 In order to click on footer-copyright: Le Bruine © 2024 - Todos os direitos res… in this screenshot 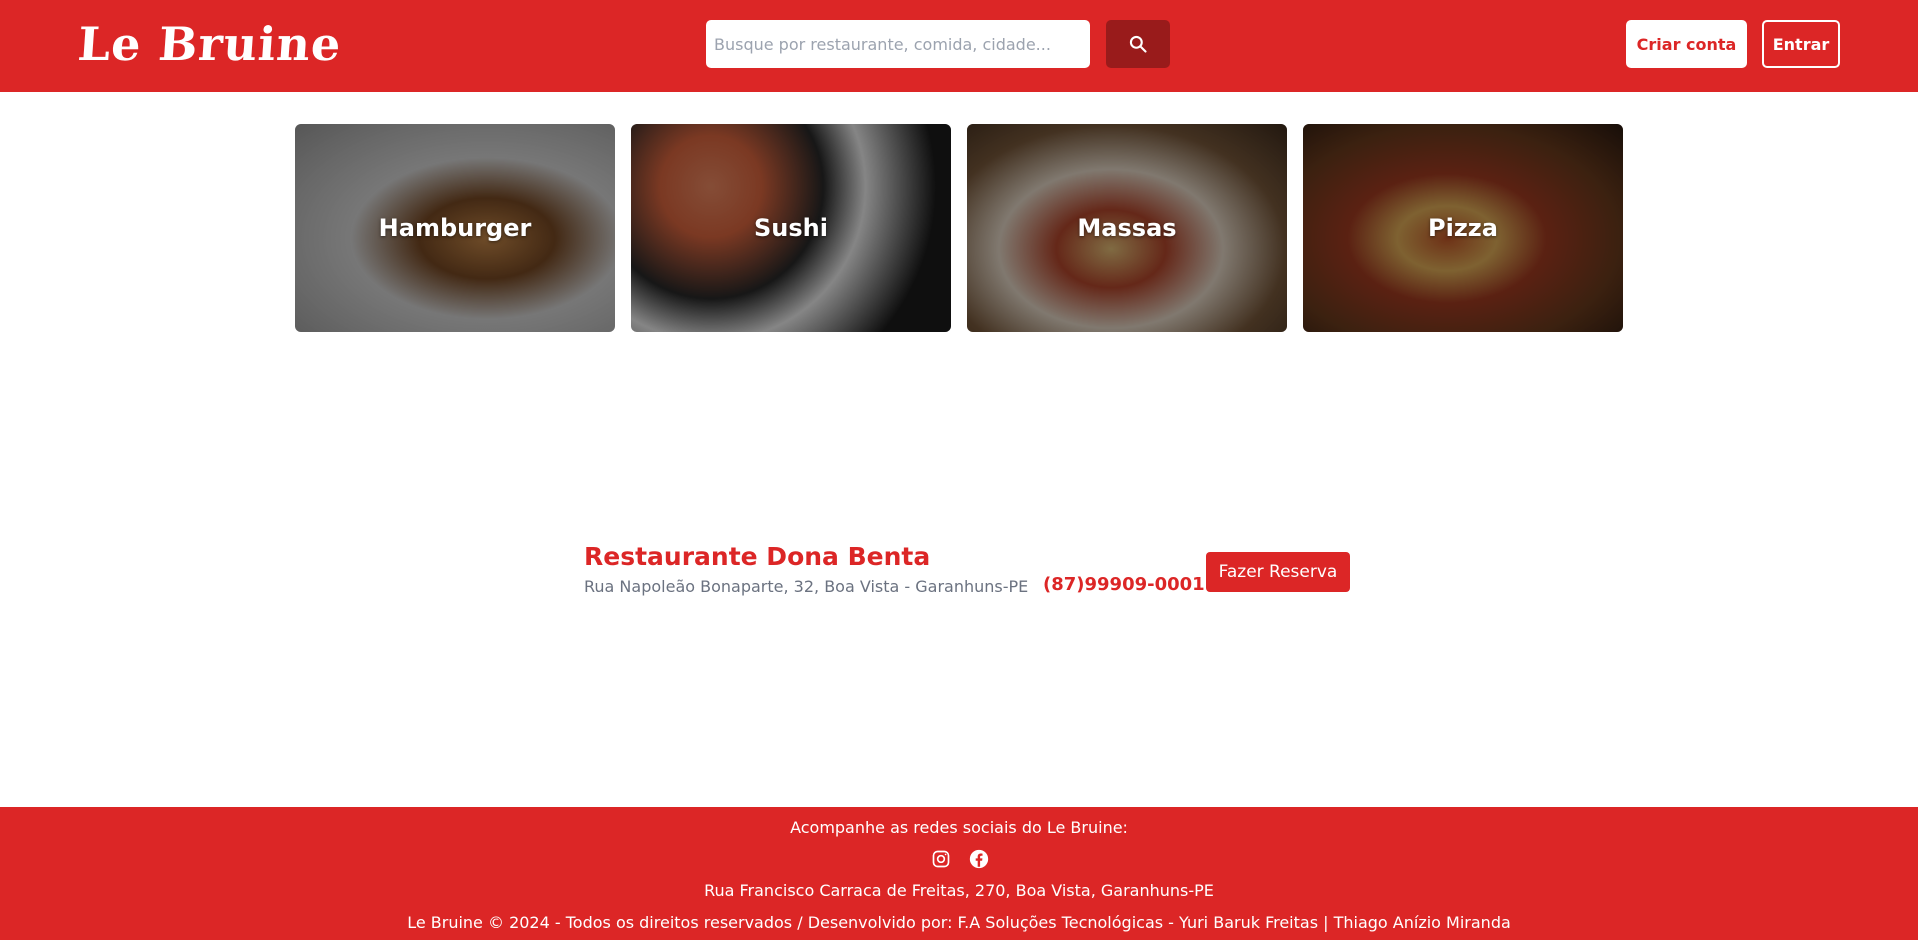, I will do `click(959, 922)`.